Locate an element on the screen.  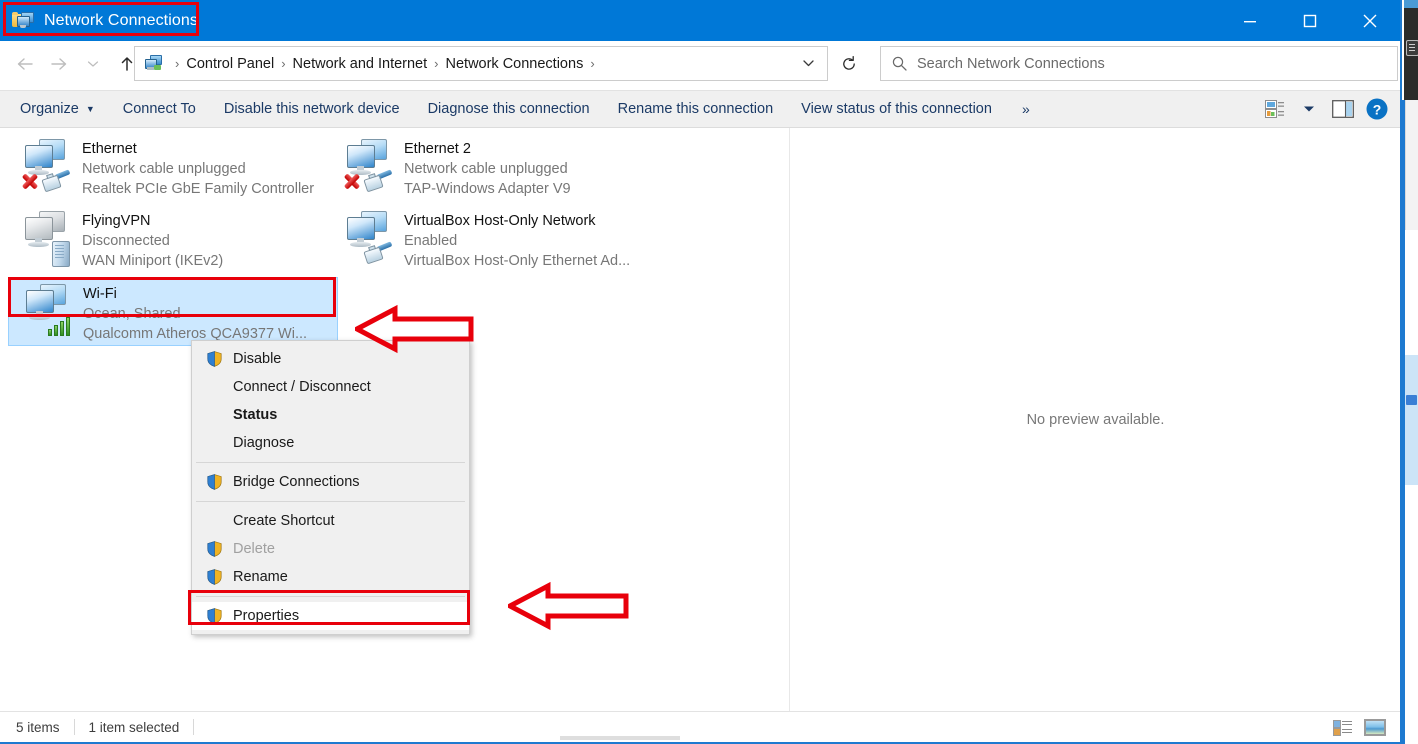
recent-locations-button is located at coordinates (93, 64).